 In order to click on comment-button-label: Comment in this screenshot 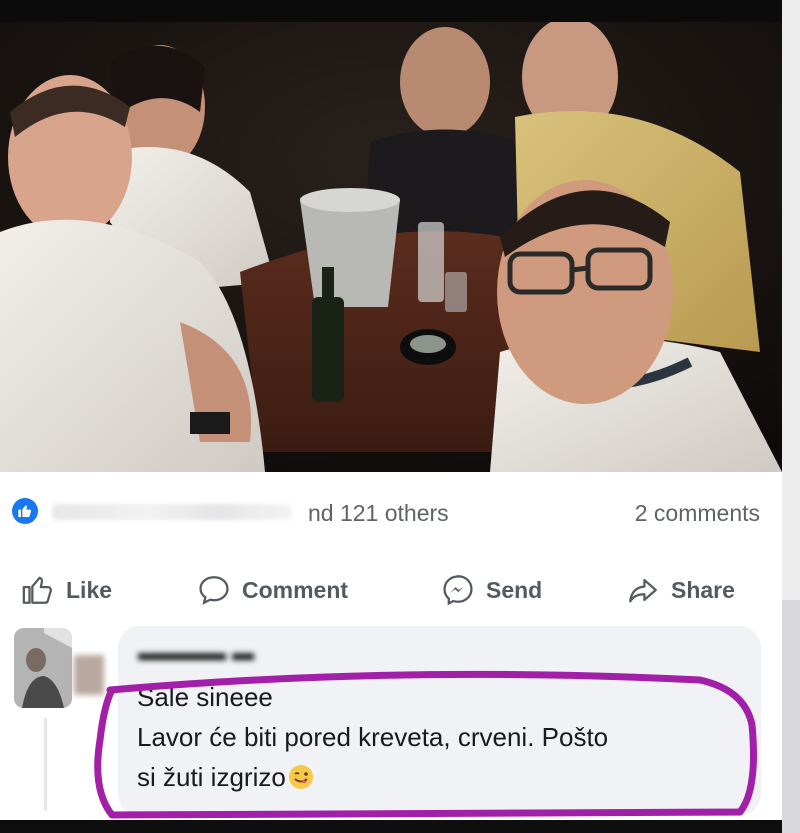, I will do `click(295, 589)`.